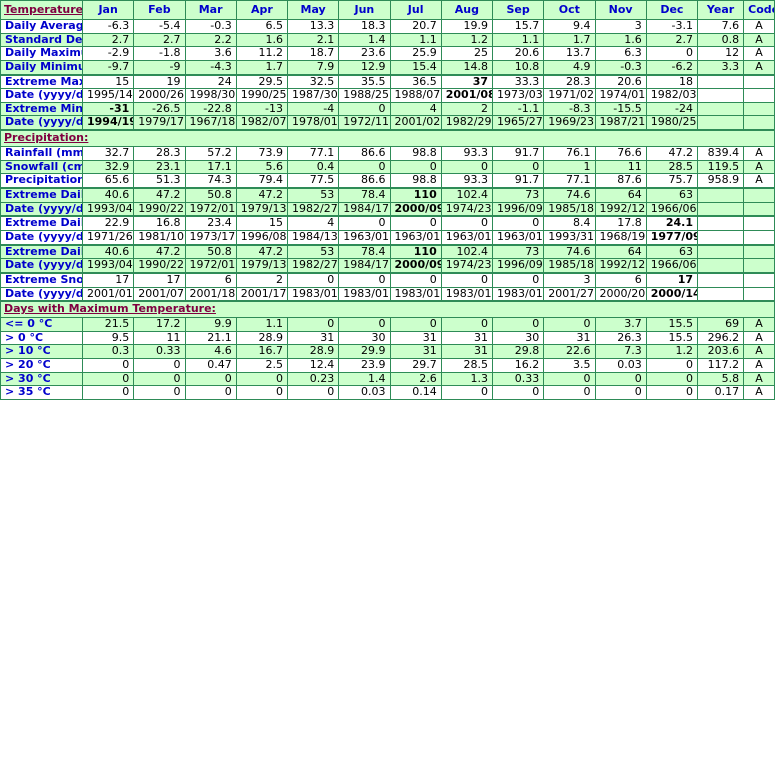  I want to click on column-header-mar: Mar, so click(210, 10).